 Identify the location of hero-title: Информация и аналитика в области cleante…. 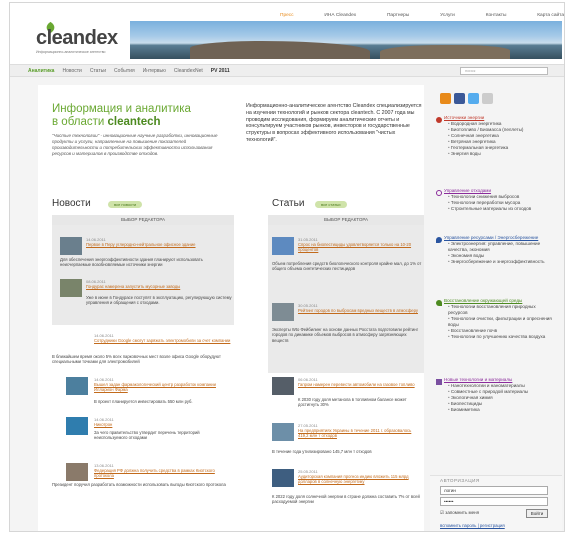
(121, 115).